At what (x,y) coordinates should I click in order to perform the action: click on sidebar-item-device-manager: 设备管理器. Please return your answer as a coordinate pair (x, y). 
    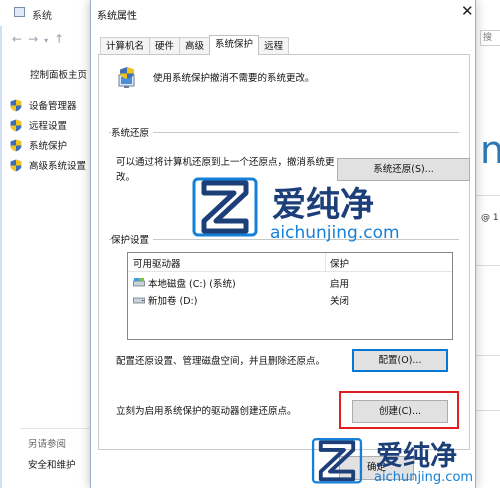
    Looking at the image, I should click on (48, 105).